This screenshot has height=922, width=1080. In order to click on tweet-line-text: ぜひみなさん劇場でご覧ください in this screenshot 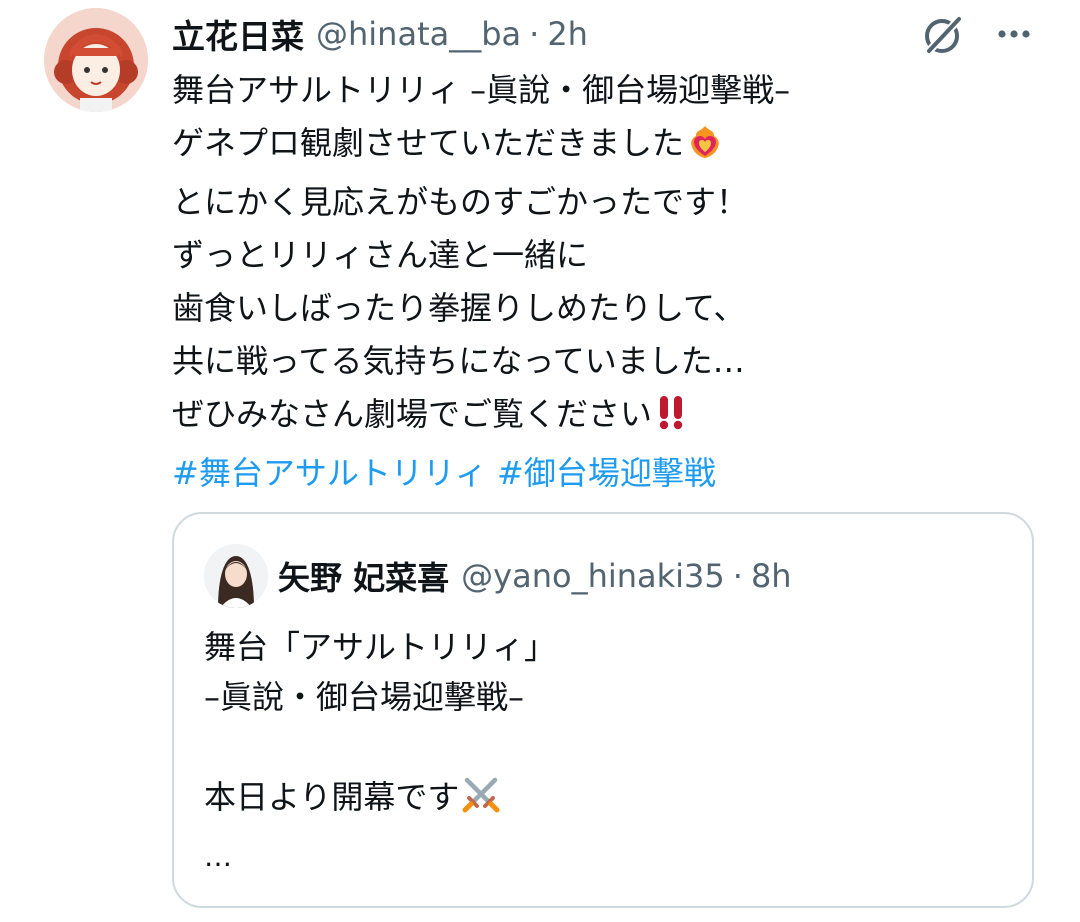, I will do `click(412, 414)`.